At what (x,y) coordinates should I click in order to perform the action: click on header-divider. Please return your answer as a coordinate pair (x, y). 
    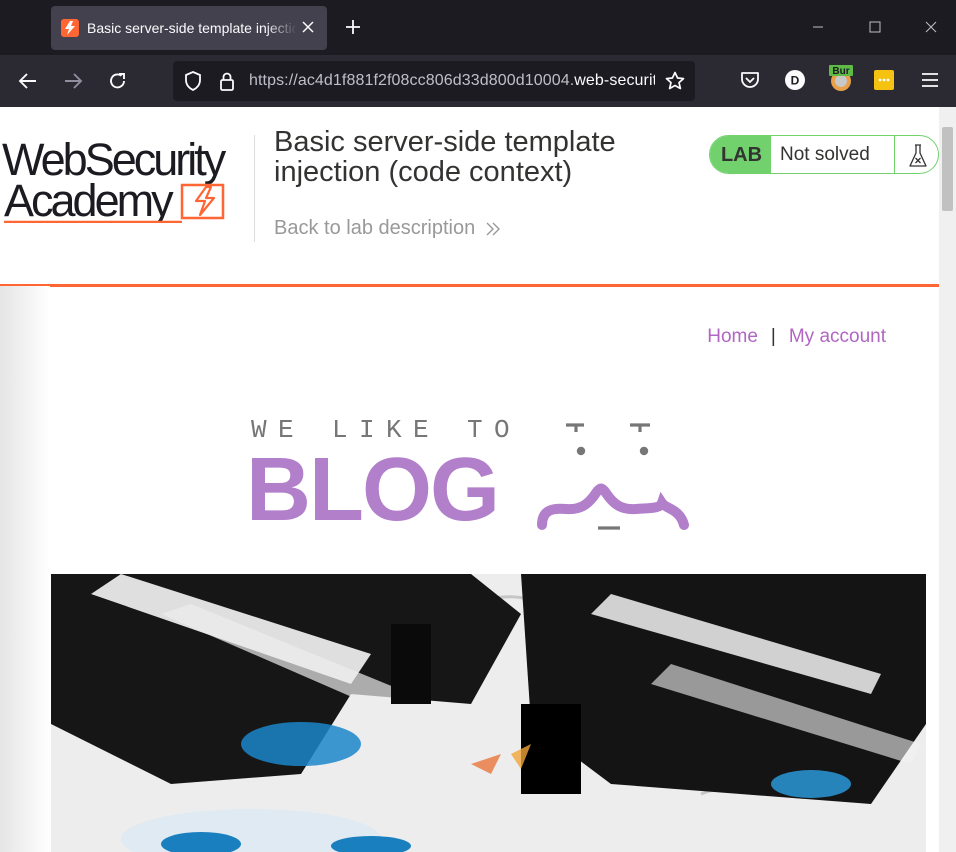
    Looking at the image, I should click on (254, 188).